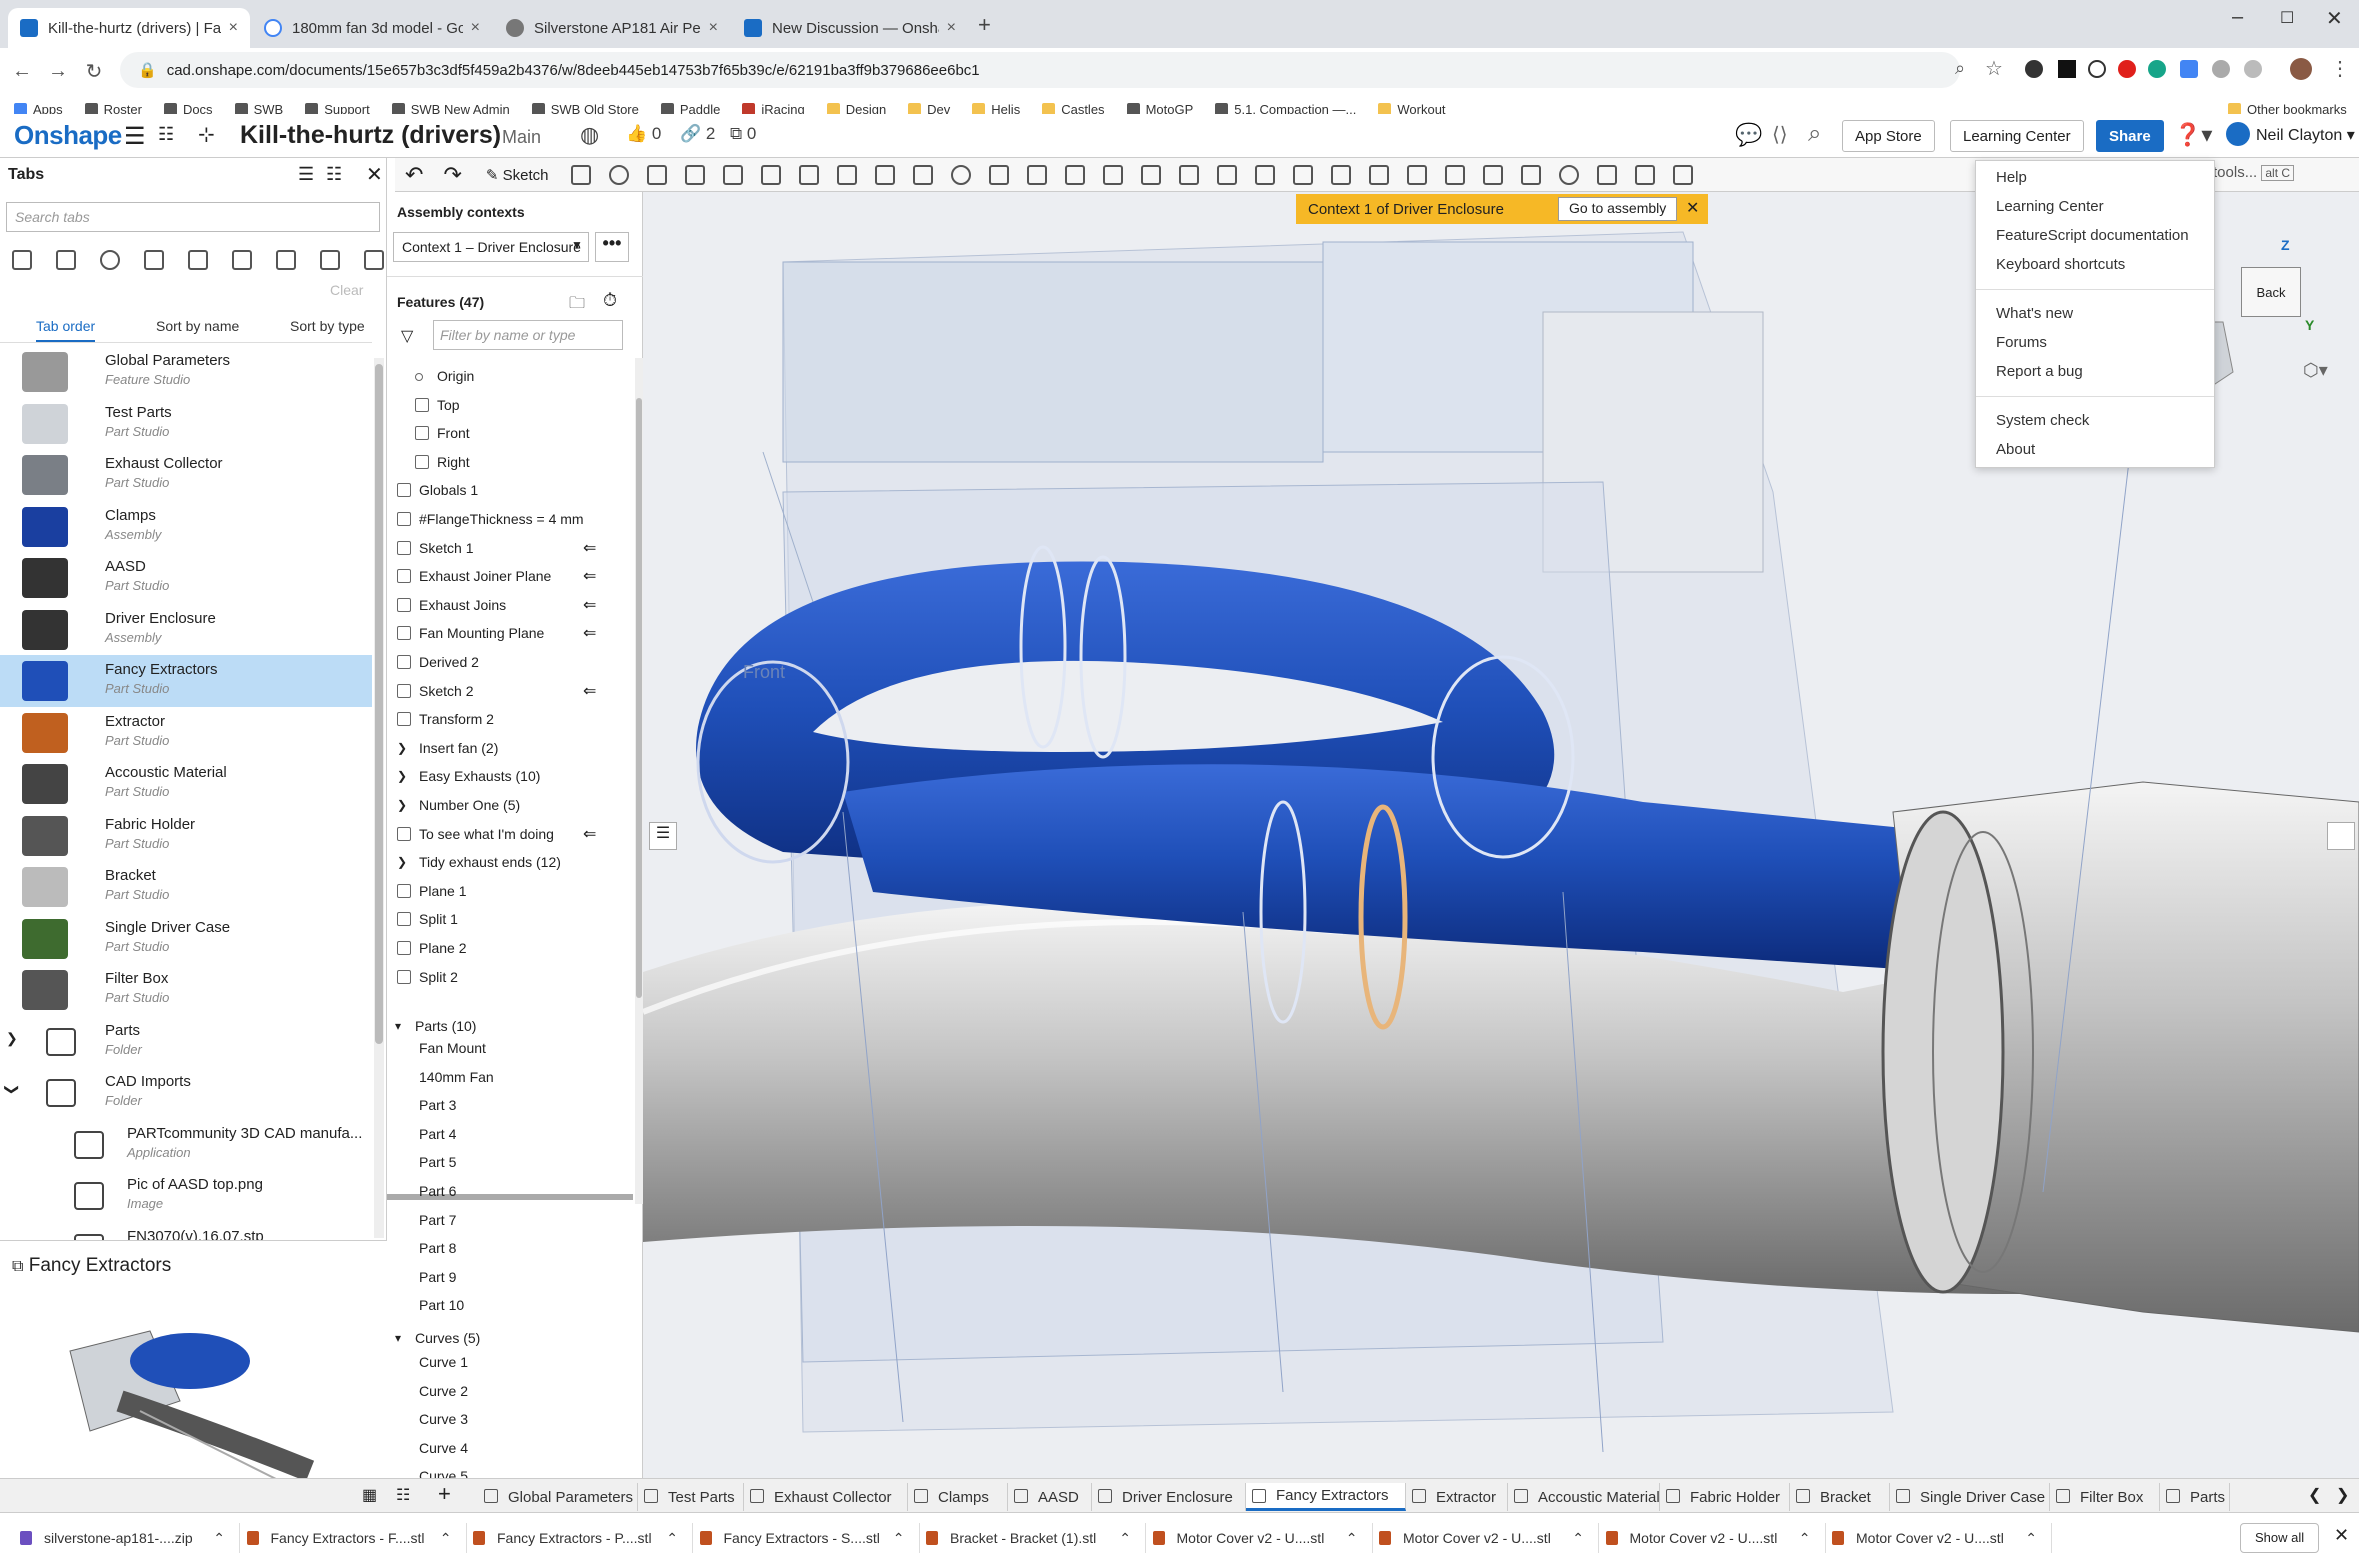 The image size is (2359, 1560). I want to click on assembly-filter-icon, so click(66, 260).